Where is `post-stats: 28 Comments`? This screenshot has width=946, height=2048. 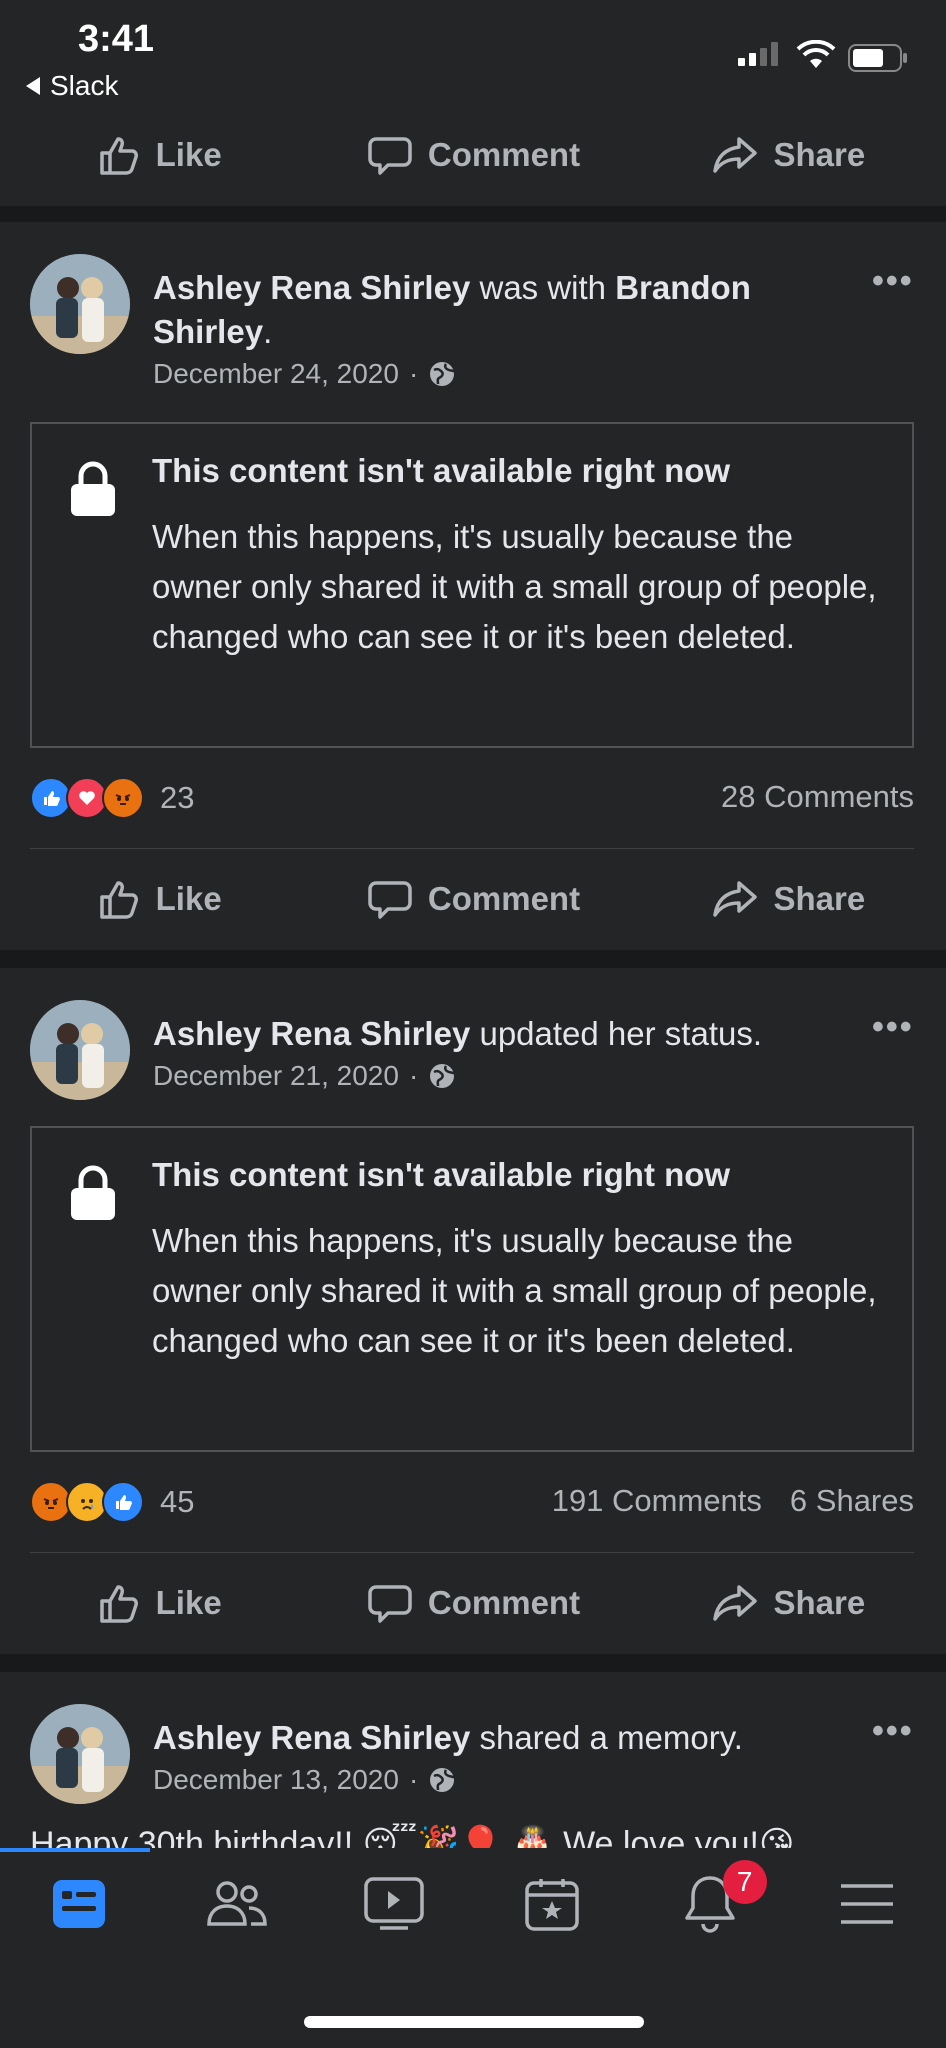
post-stats: 28 Comments is located at coordinates (817, 797).